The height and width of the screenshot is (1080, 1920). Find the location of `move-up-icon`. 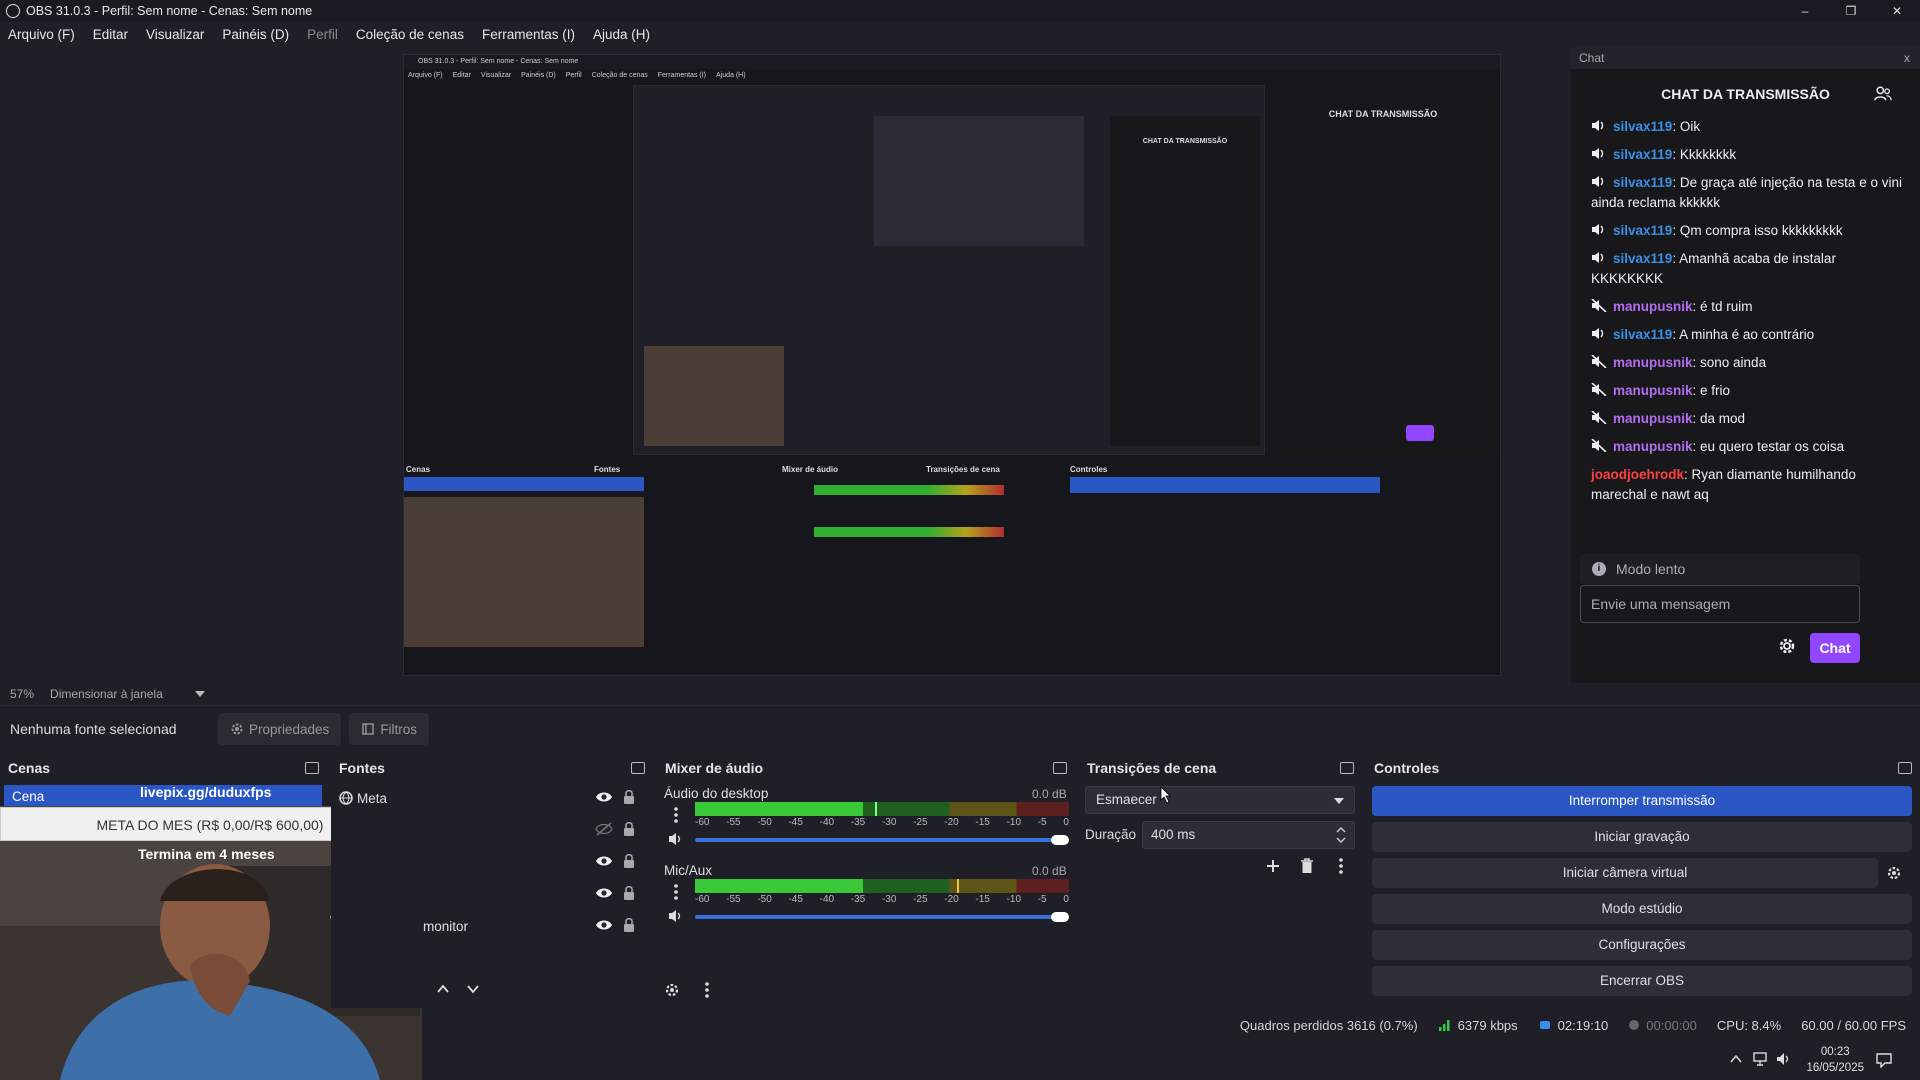

move-up-icon is located at coordinates (443, 989).